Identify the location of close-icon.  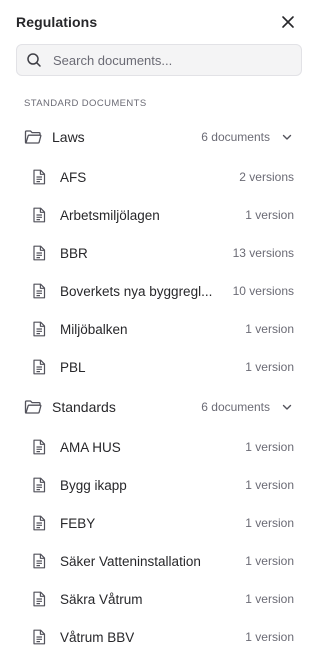
(288, 22).